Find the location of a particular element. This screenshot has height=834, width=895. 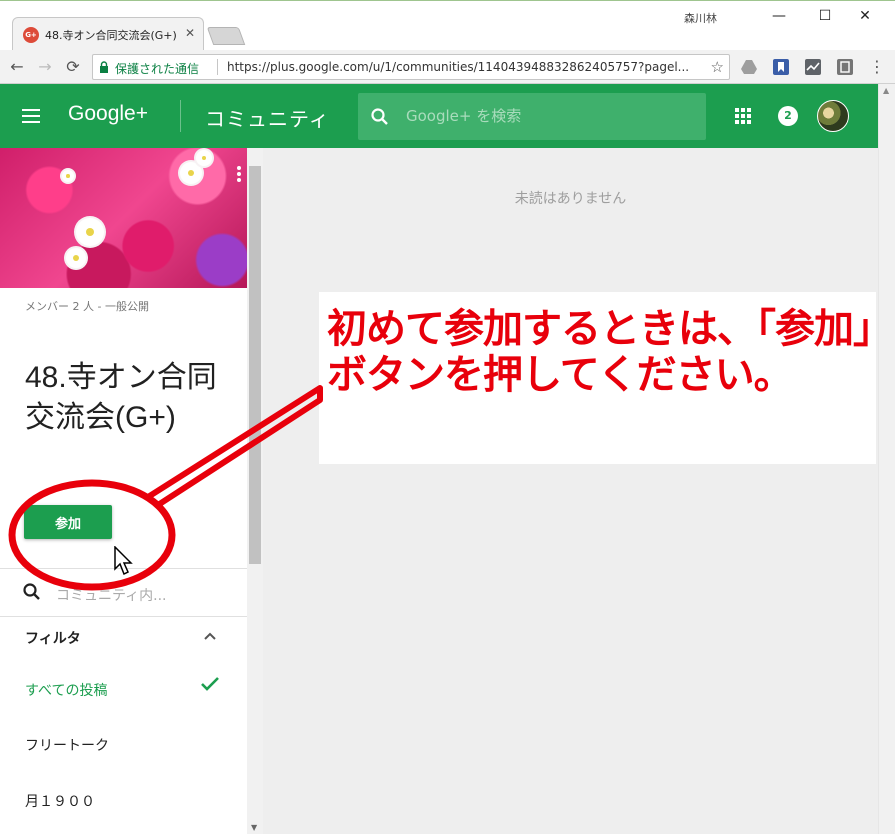

omnibox-divider is located at coordinates (217, 67).